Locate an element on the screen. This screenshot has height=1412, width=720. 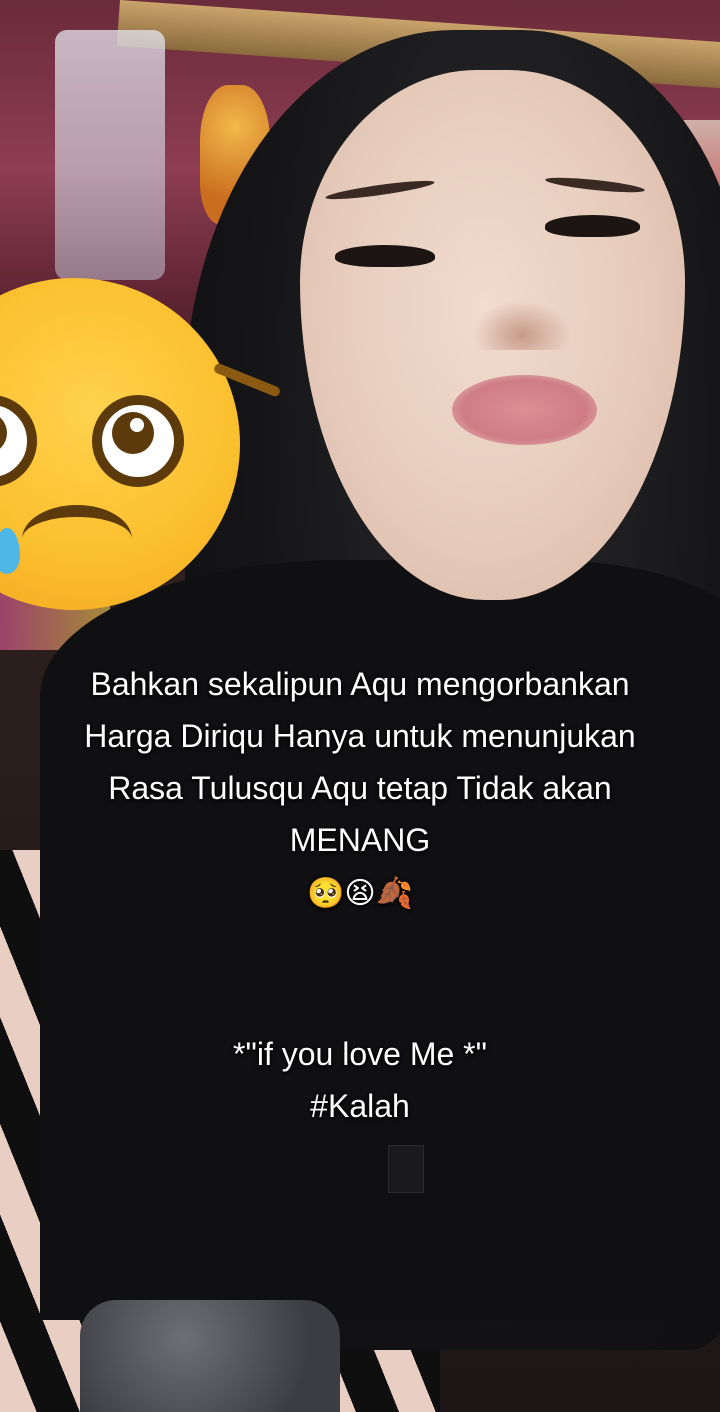
handbag is located at coordinates (210, 1356).